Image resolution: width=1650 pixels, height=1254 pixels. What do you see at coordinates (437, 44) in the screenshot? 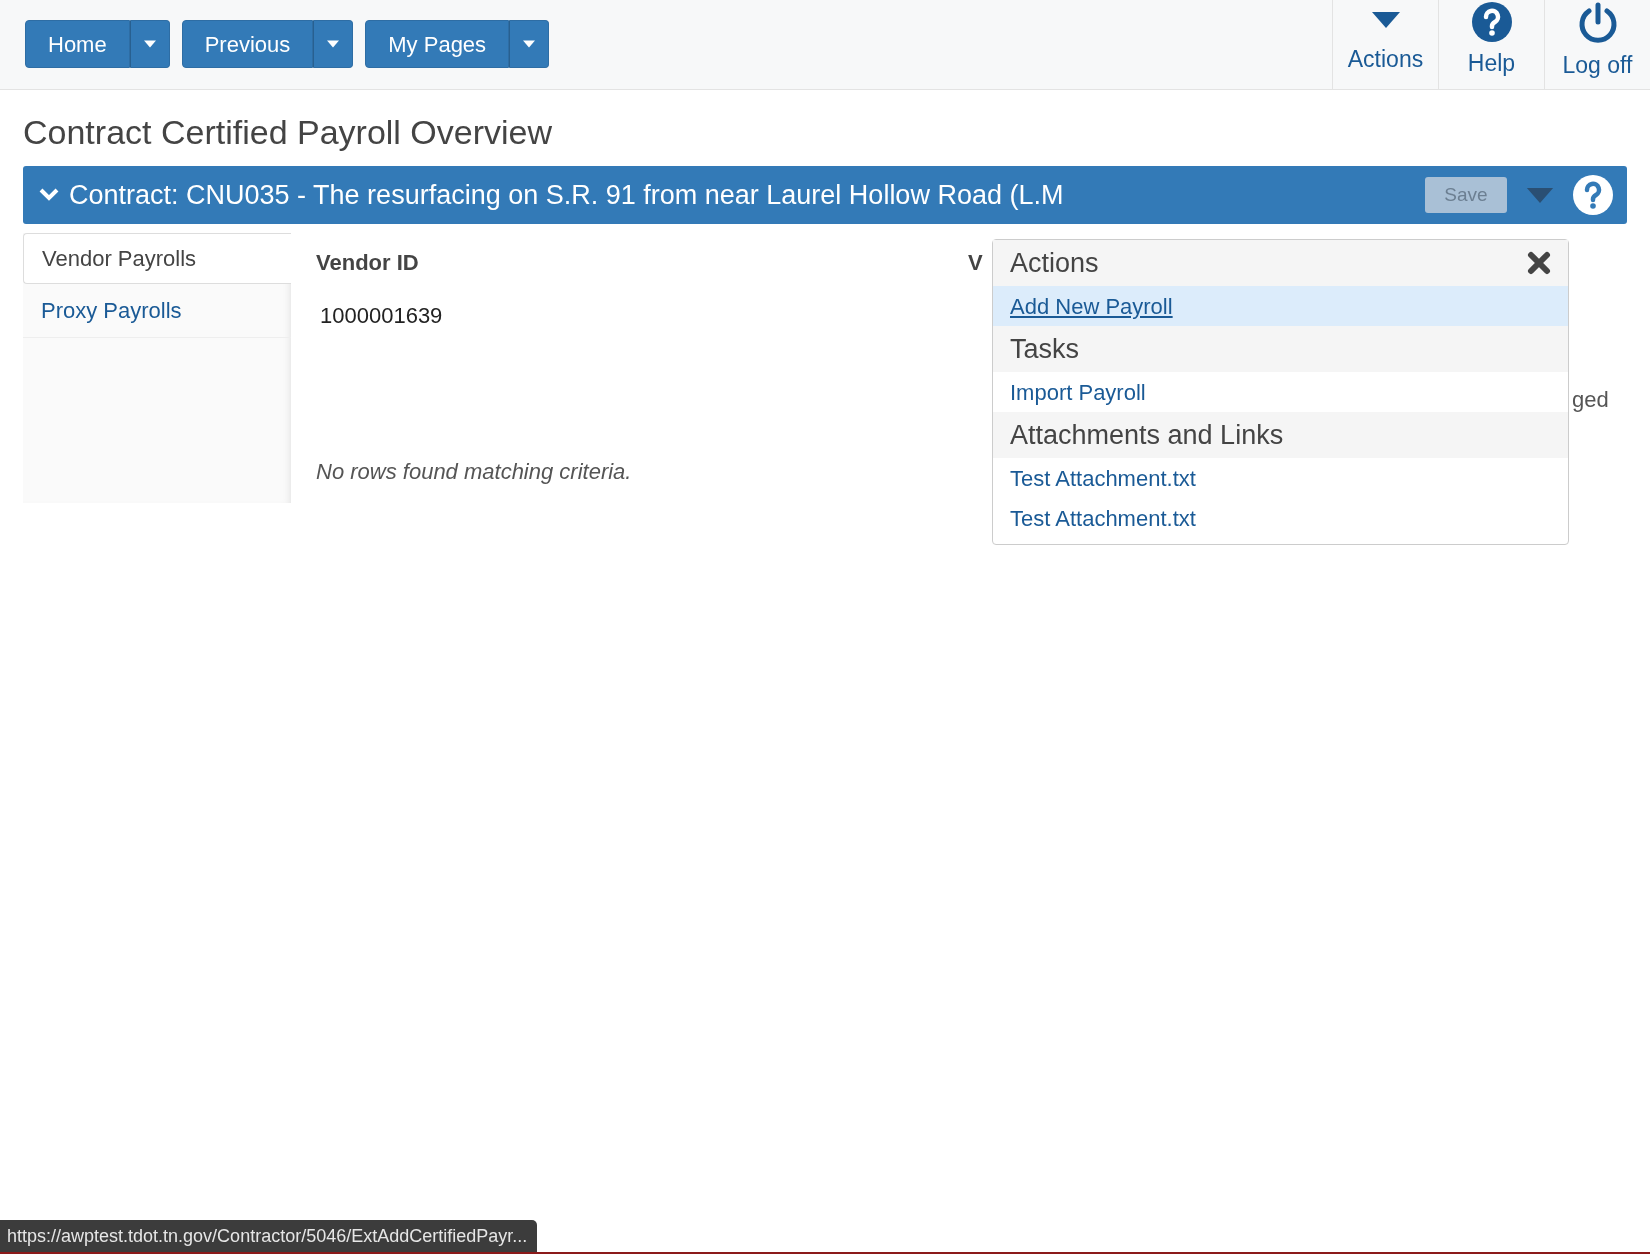
I see `nav-button: My Pages` at bounding box center [437, 44].